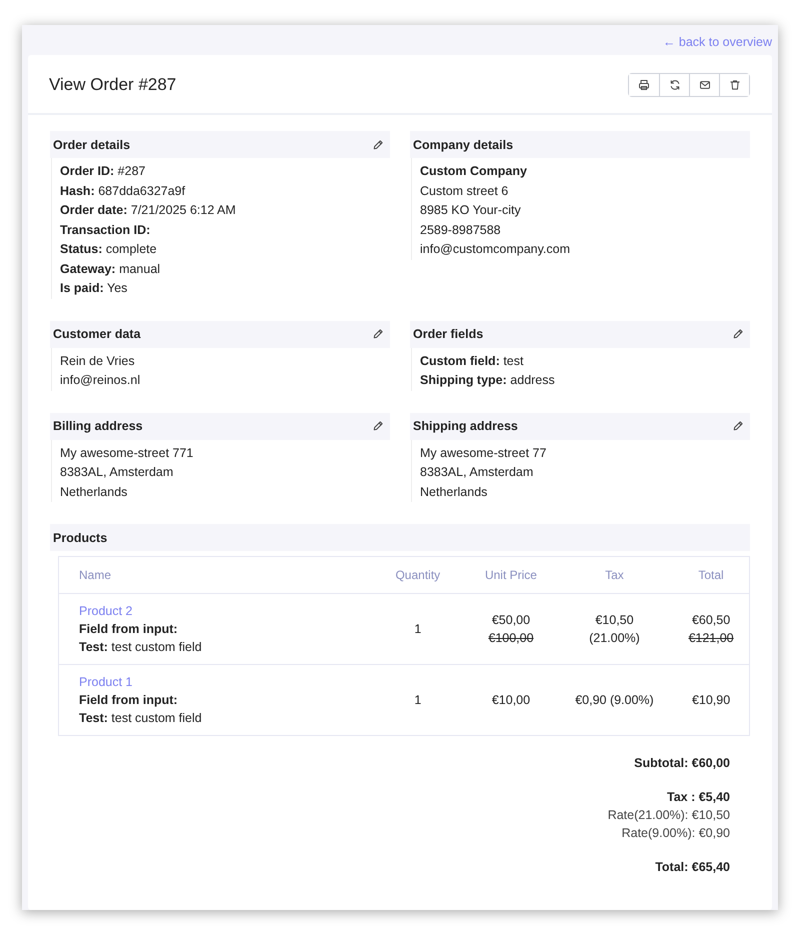 This screenshot has width=800, height=934. What do you see at coordinates (484, 453) in the screenshot?
I see `detail-text: My awesome-street 77` at bounding box center [484, 453].